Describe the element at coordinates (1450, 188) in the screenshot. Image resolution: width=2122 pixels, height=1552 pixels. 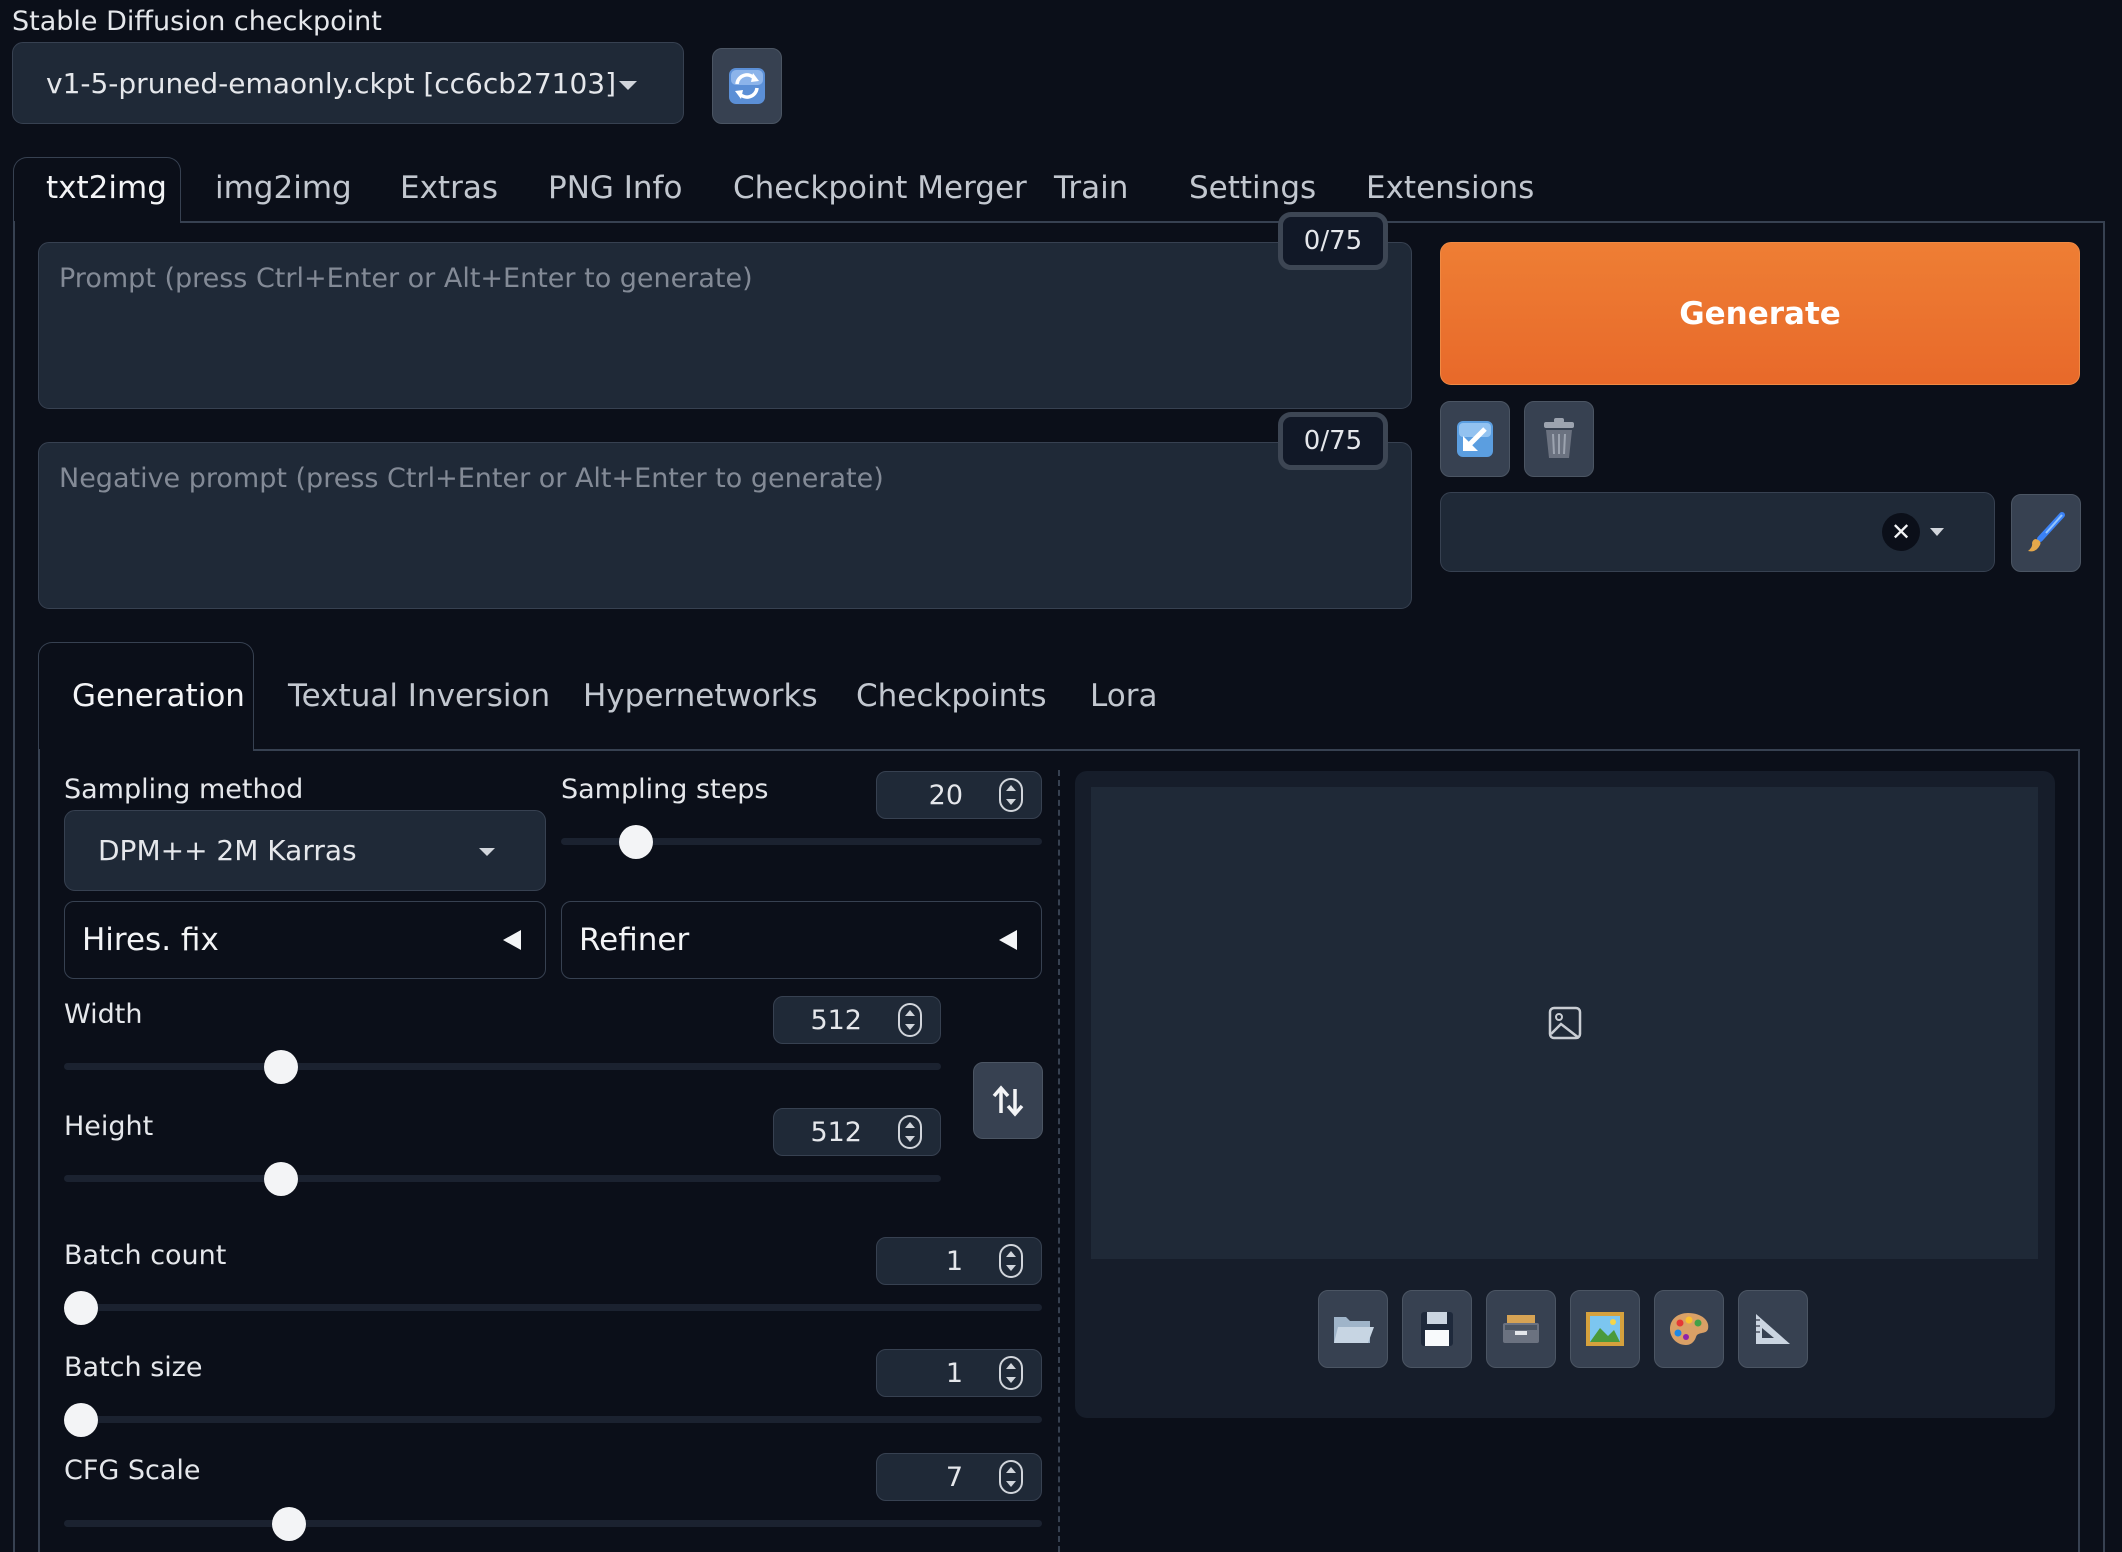
I see `tab-extensions: Extensions` at that location.